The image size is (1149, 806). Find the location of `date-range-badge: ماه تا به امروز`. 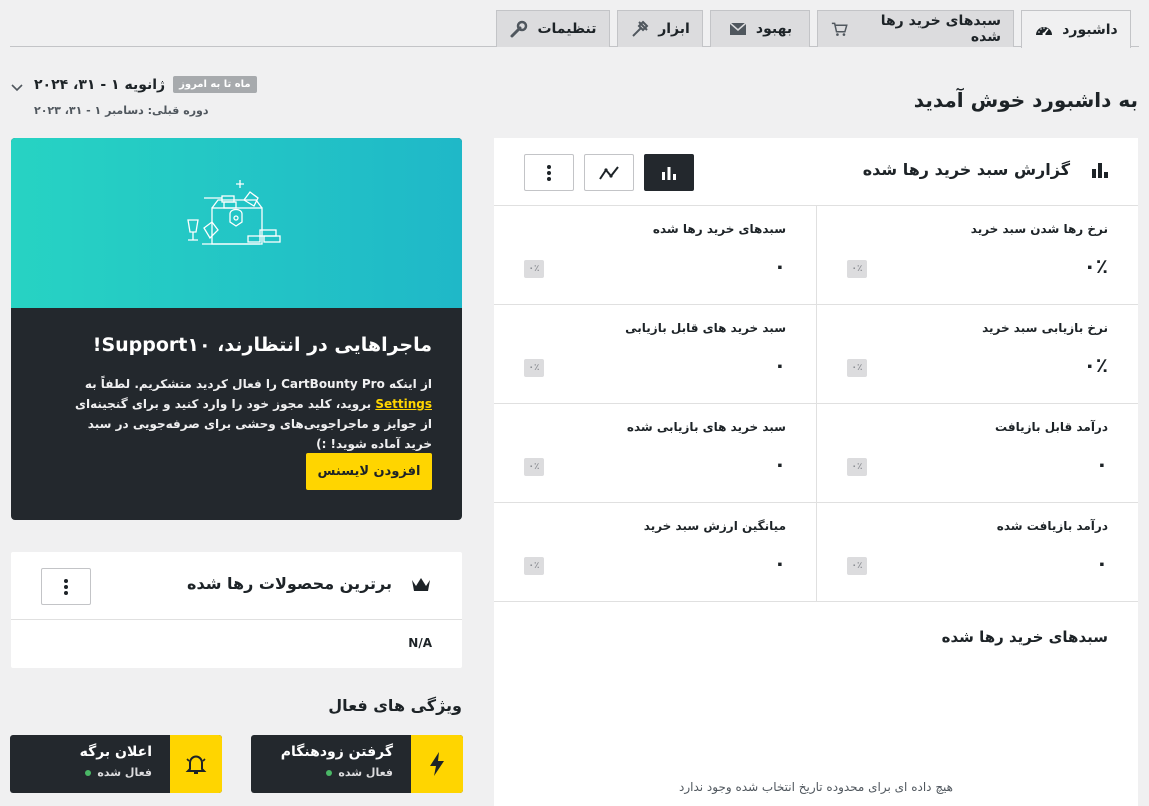

date-range-badge: ماه تا به امروز is located at coordinates (215, 84).